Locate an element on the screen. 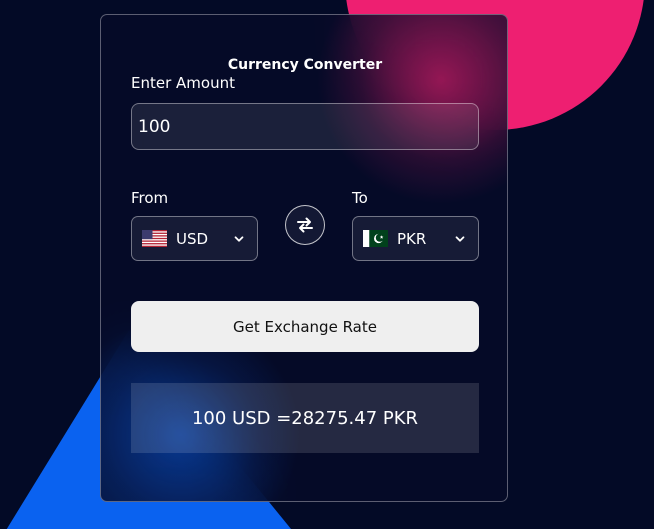 The height and width of the screenshot is (529, 654). to-currency-select: PKR is located at coordinates (415, 238).